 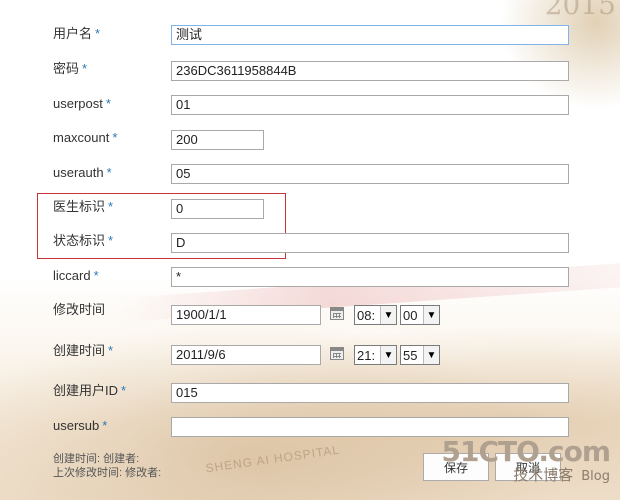 I want to click on modified-info-text: 上次修改时间: 修改者:, so click(x=107, y=473).